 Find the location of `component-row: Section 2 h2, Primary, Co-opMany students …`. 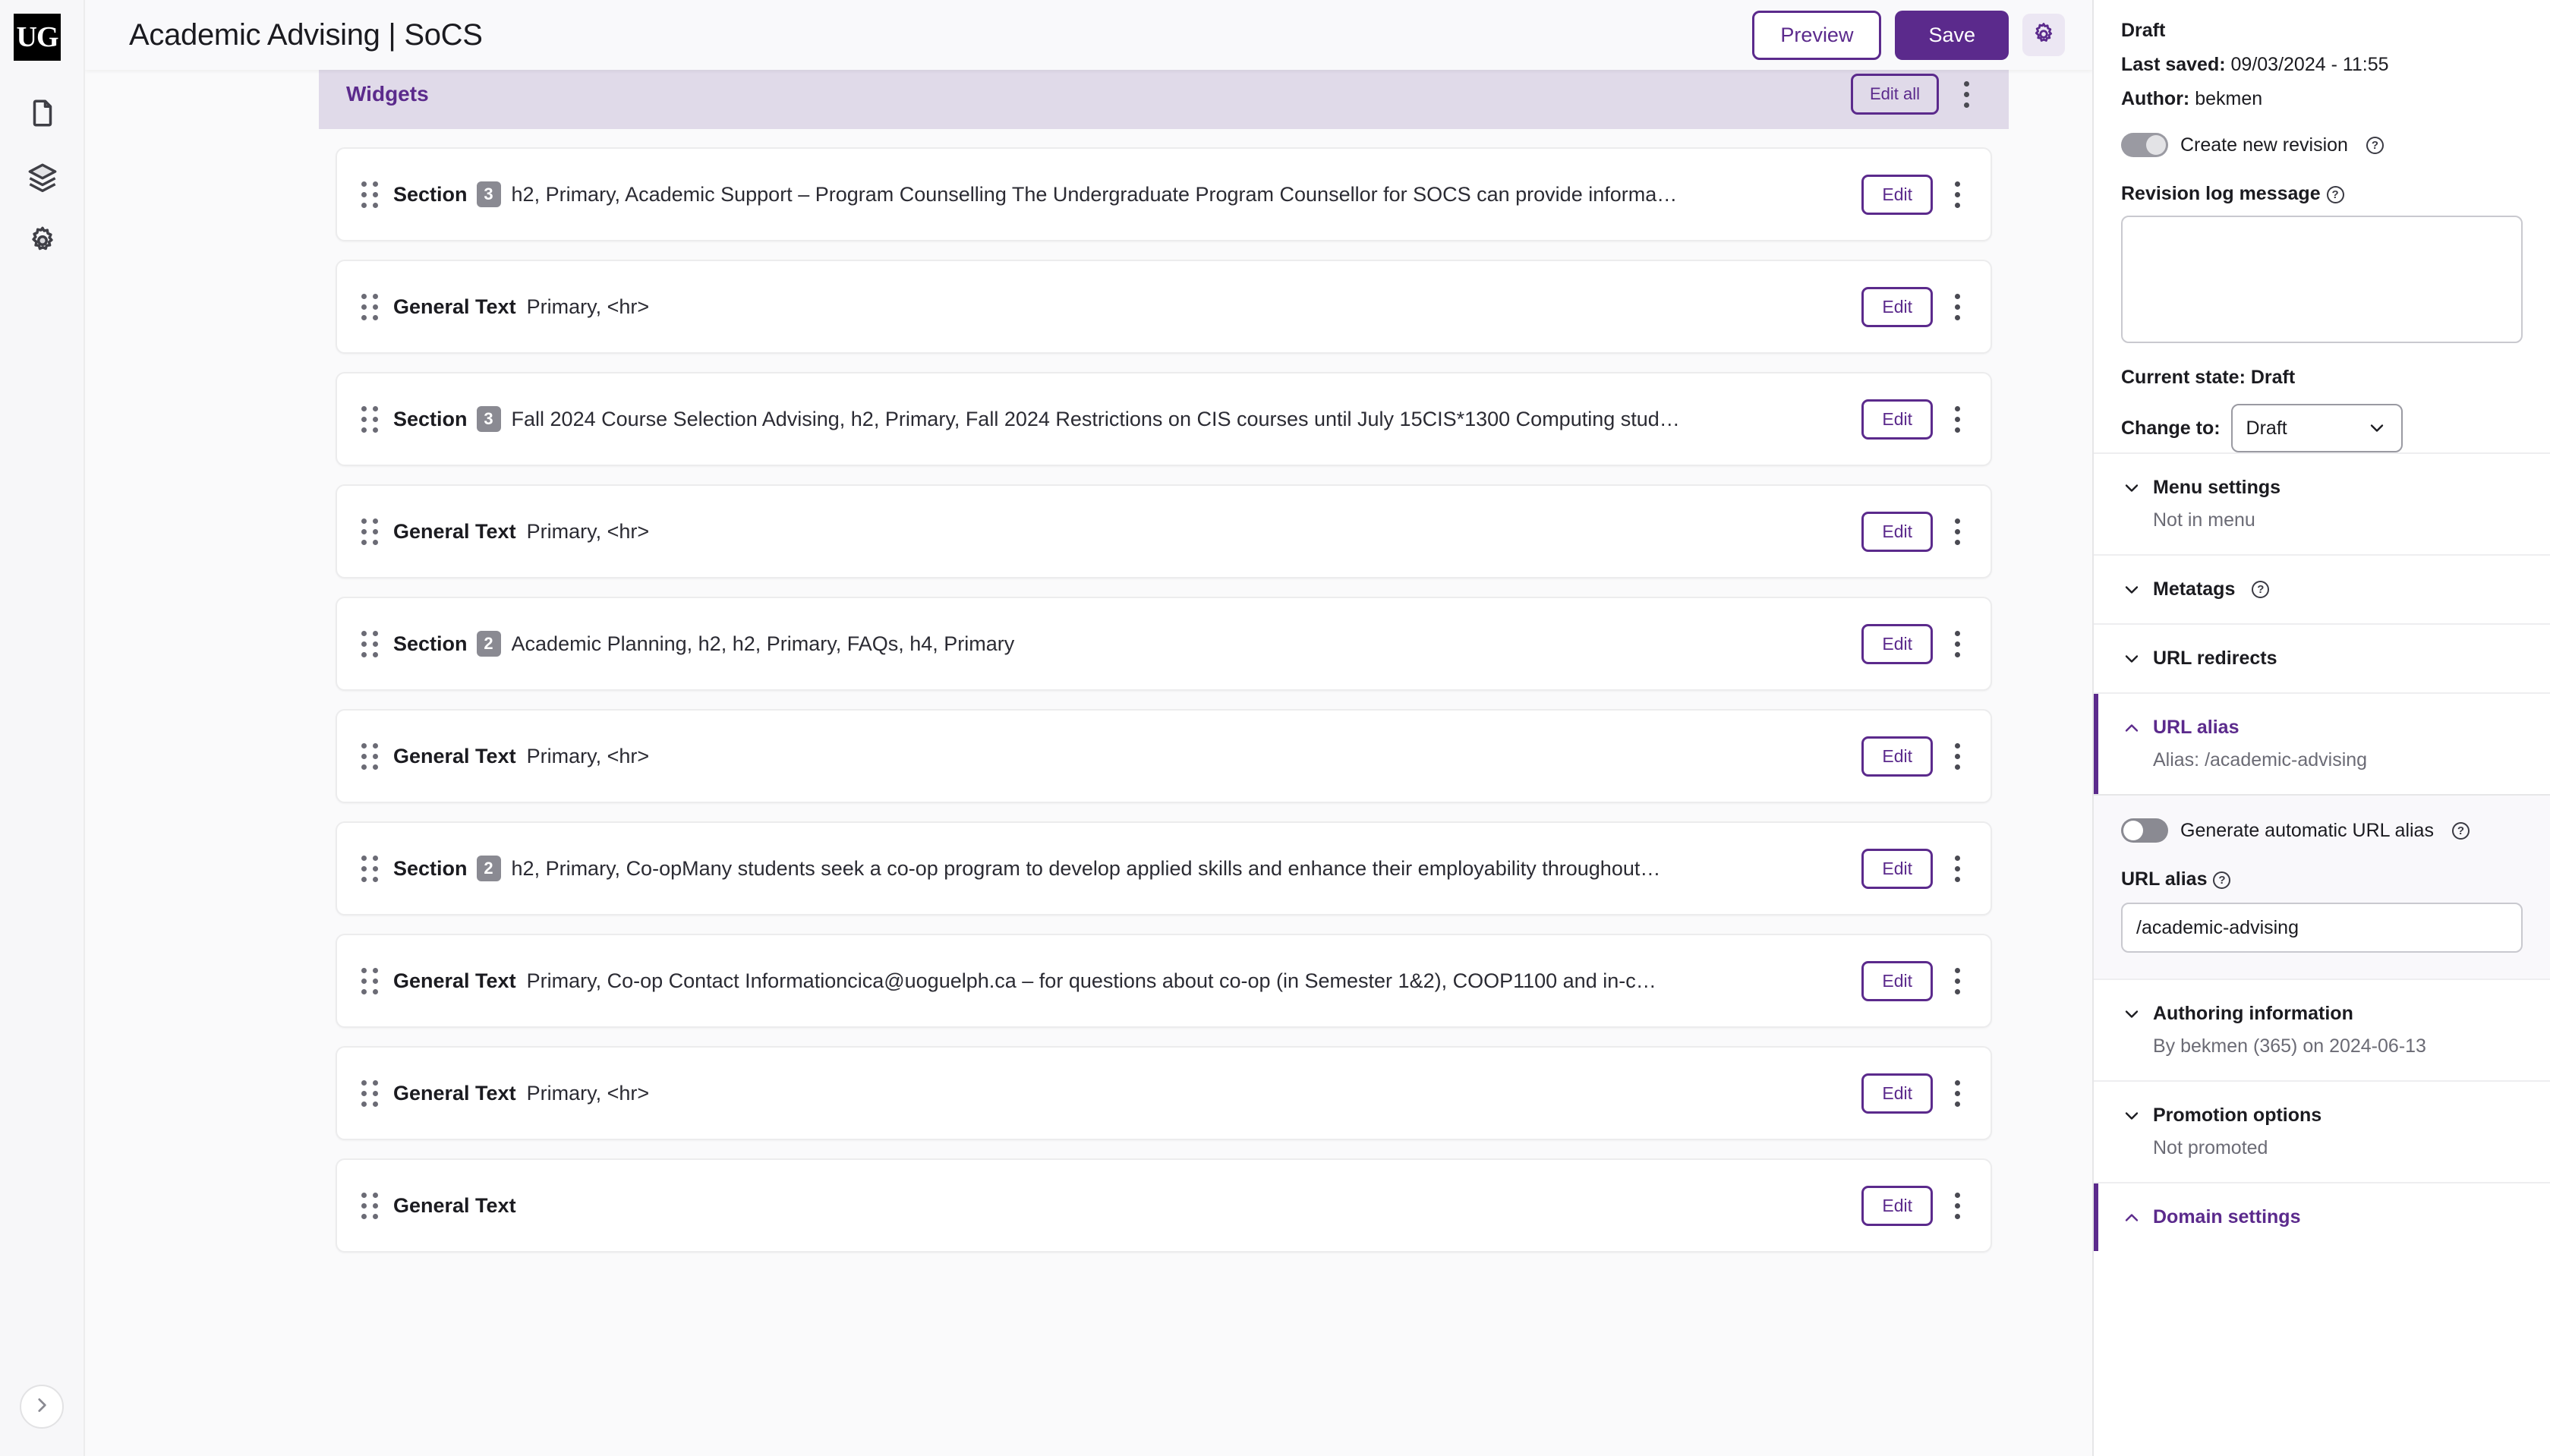

component-row: Section 2 h2, Primary, Co-opMany students … is located at coordinates (1164, 868).